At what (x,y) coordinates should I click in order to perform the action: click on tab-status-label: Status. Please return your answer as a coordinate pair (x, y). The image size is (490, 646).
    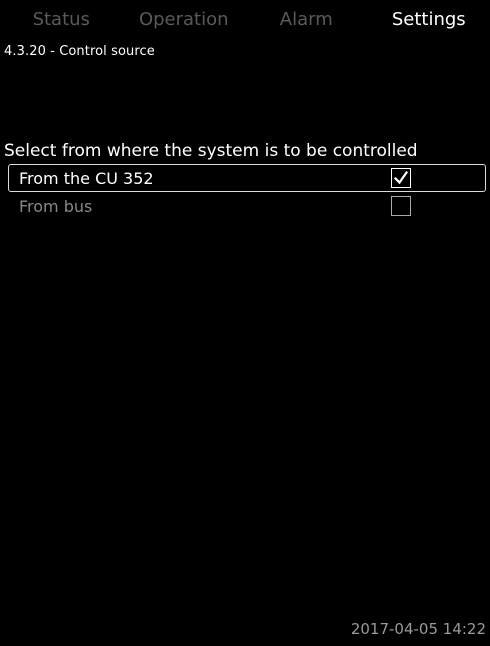
    Looking at the image, I should click on (61, 19).